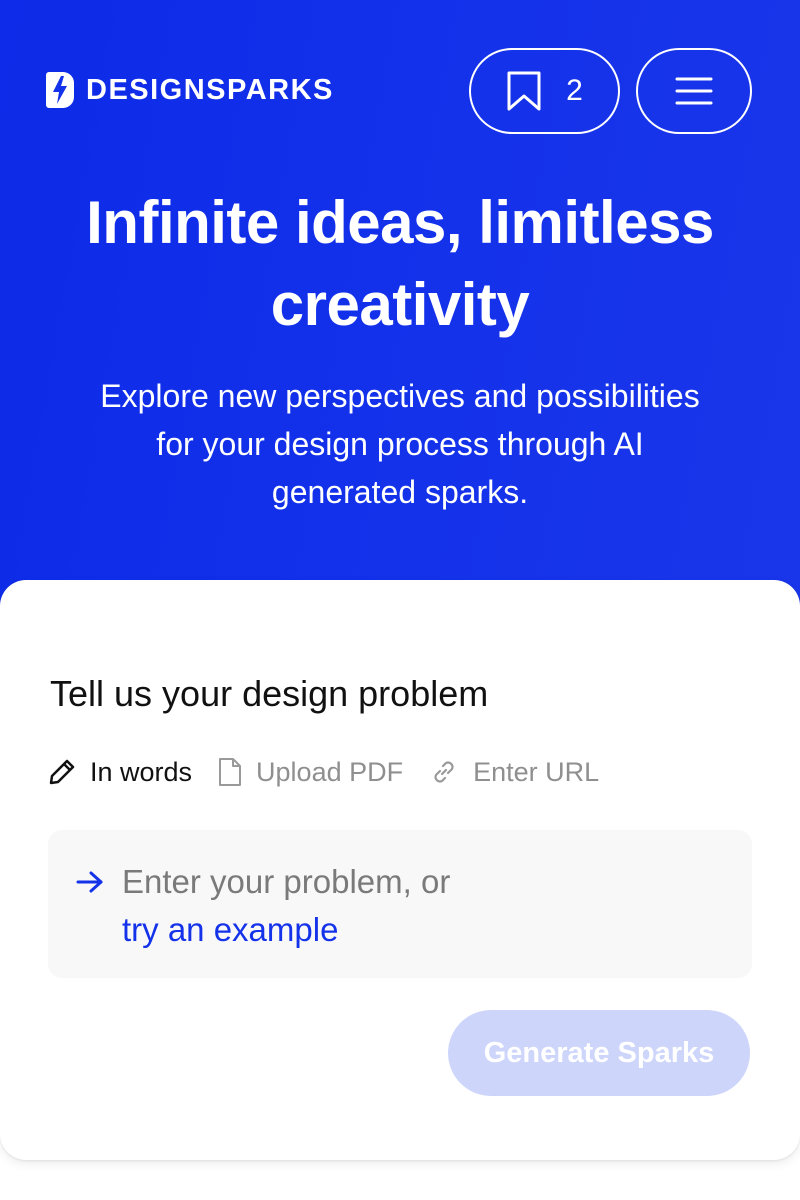  What do you see at coordinates (89, 882) in the screenshot?
I see `arrow-right-icon` at bounding box center [89, 882].